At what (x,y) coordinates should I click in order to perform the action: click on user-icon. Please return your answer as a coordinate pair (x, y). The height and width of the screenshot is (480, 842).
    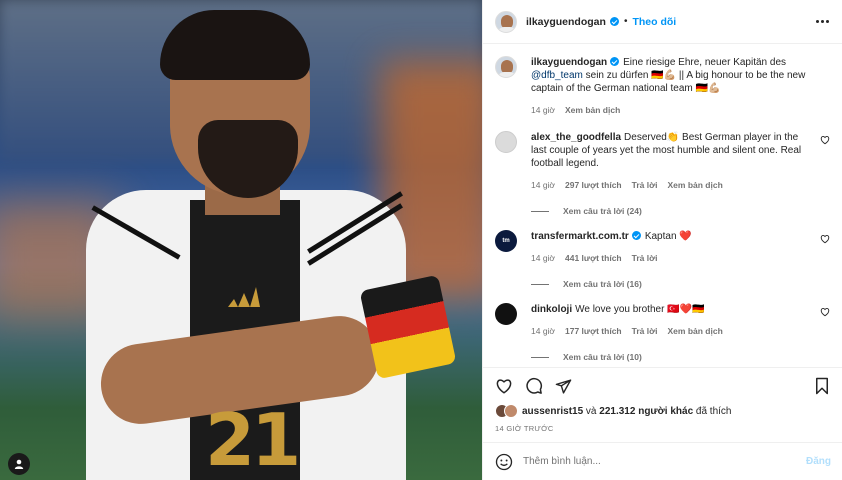
    Looking at the image, I should click on (19, 464).